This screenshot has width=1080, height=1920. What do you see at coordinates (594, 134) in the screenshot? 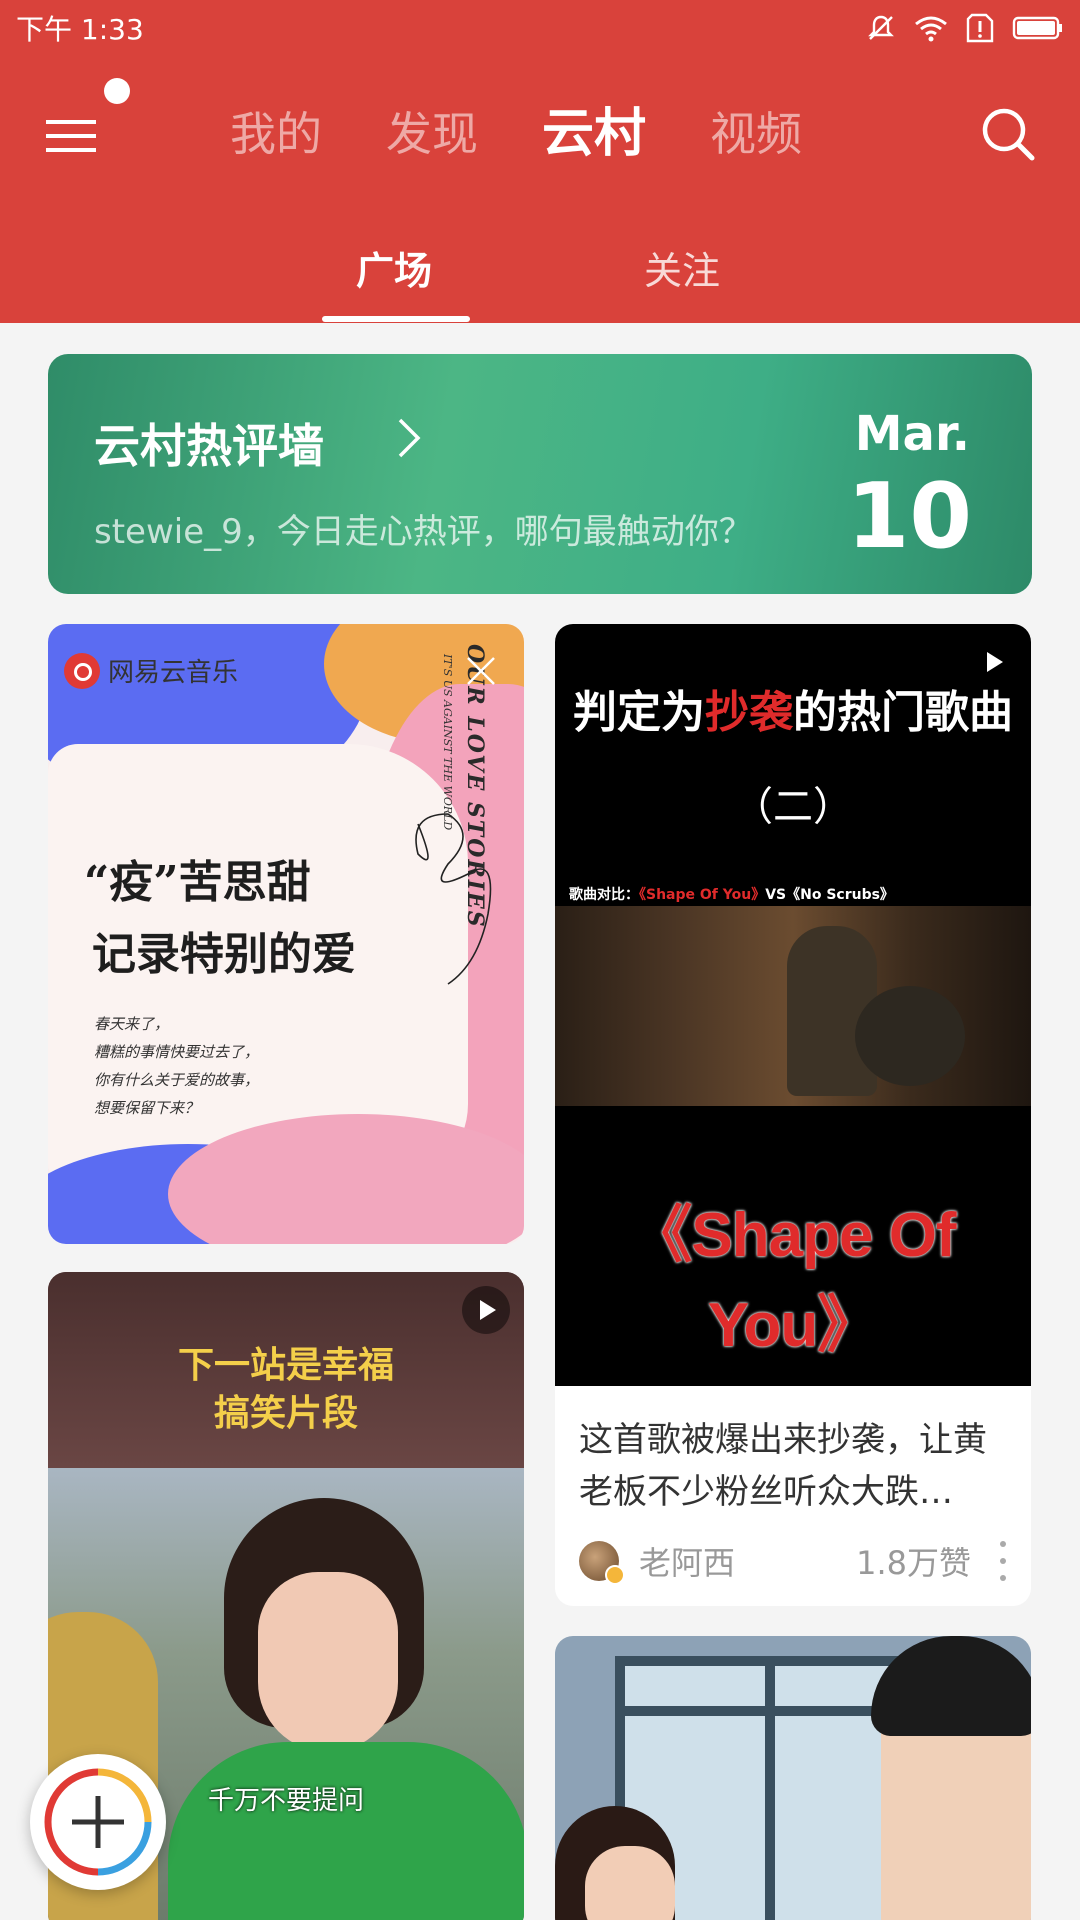
I see `tab-cloud-village: 云村` at bounding box center [594, 134].